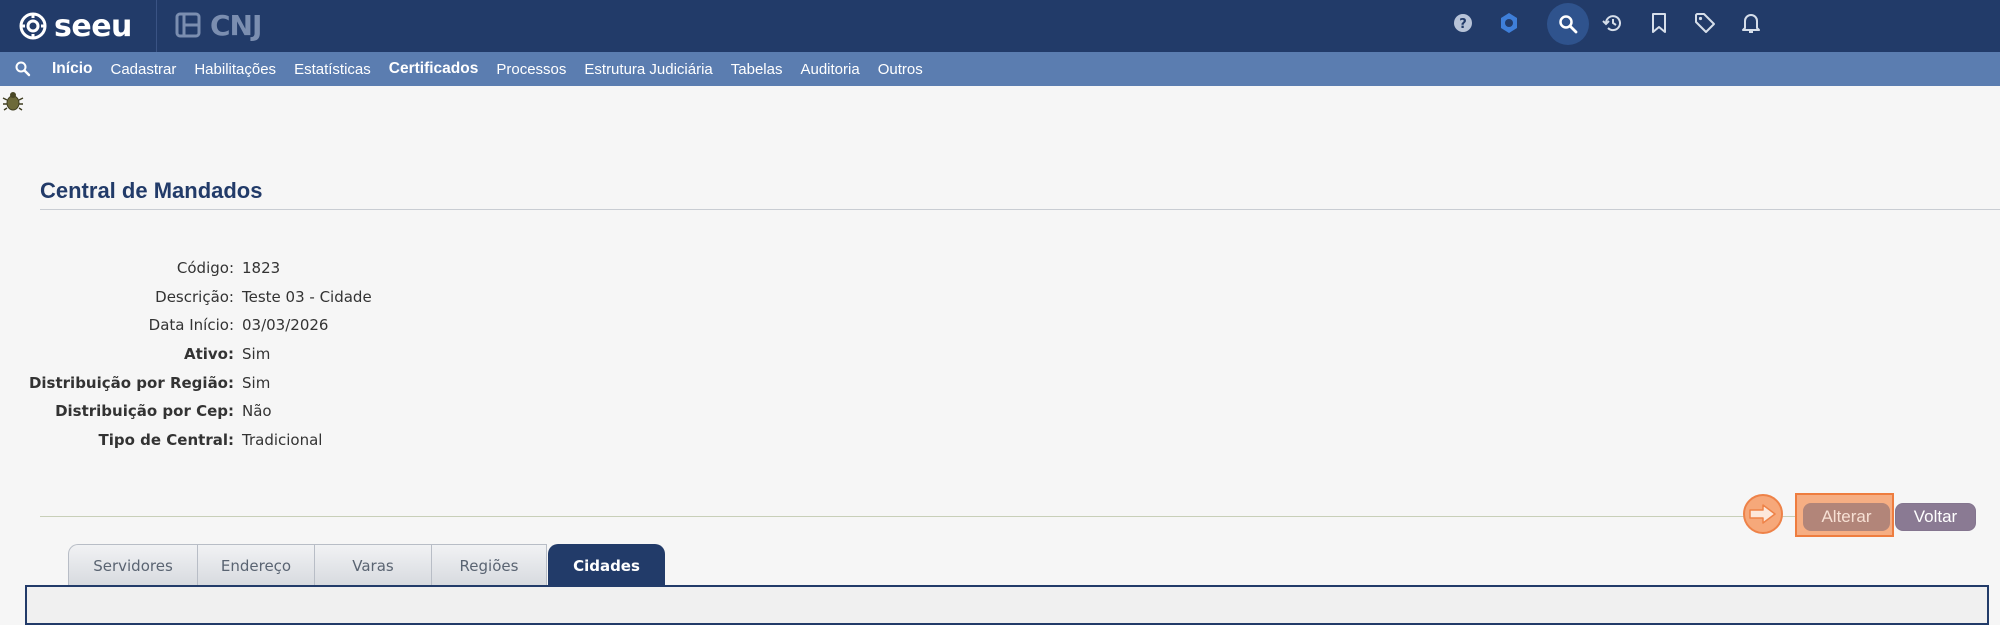  I want to click on field-value: Teste 03 - Cidade, so click(307, 297).